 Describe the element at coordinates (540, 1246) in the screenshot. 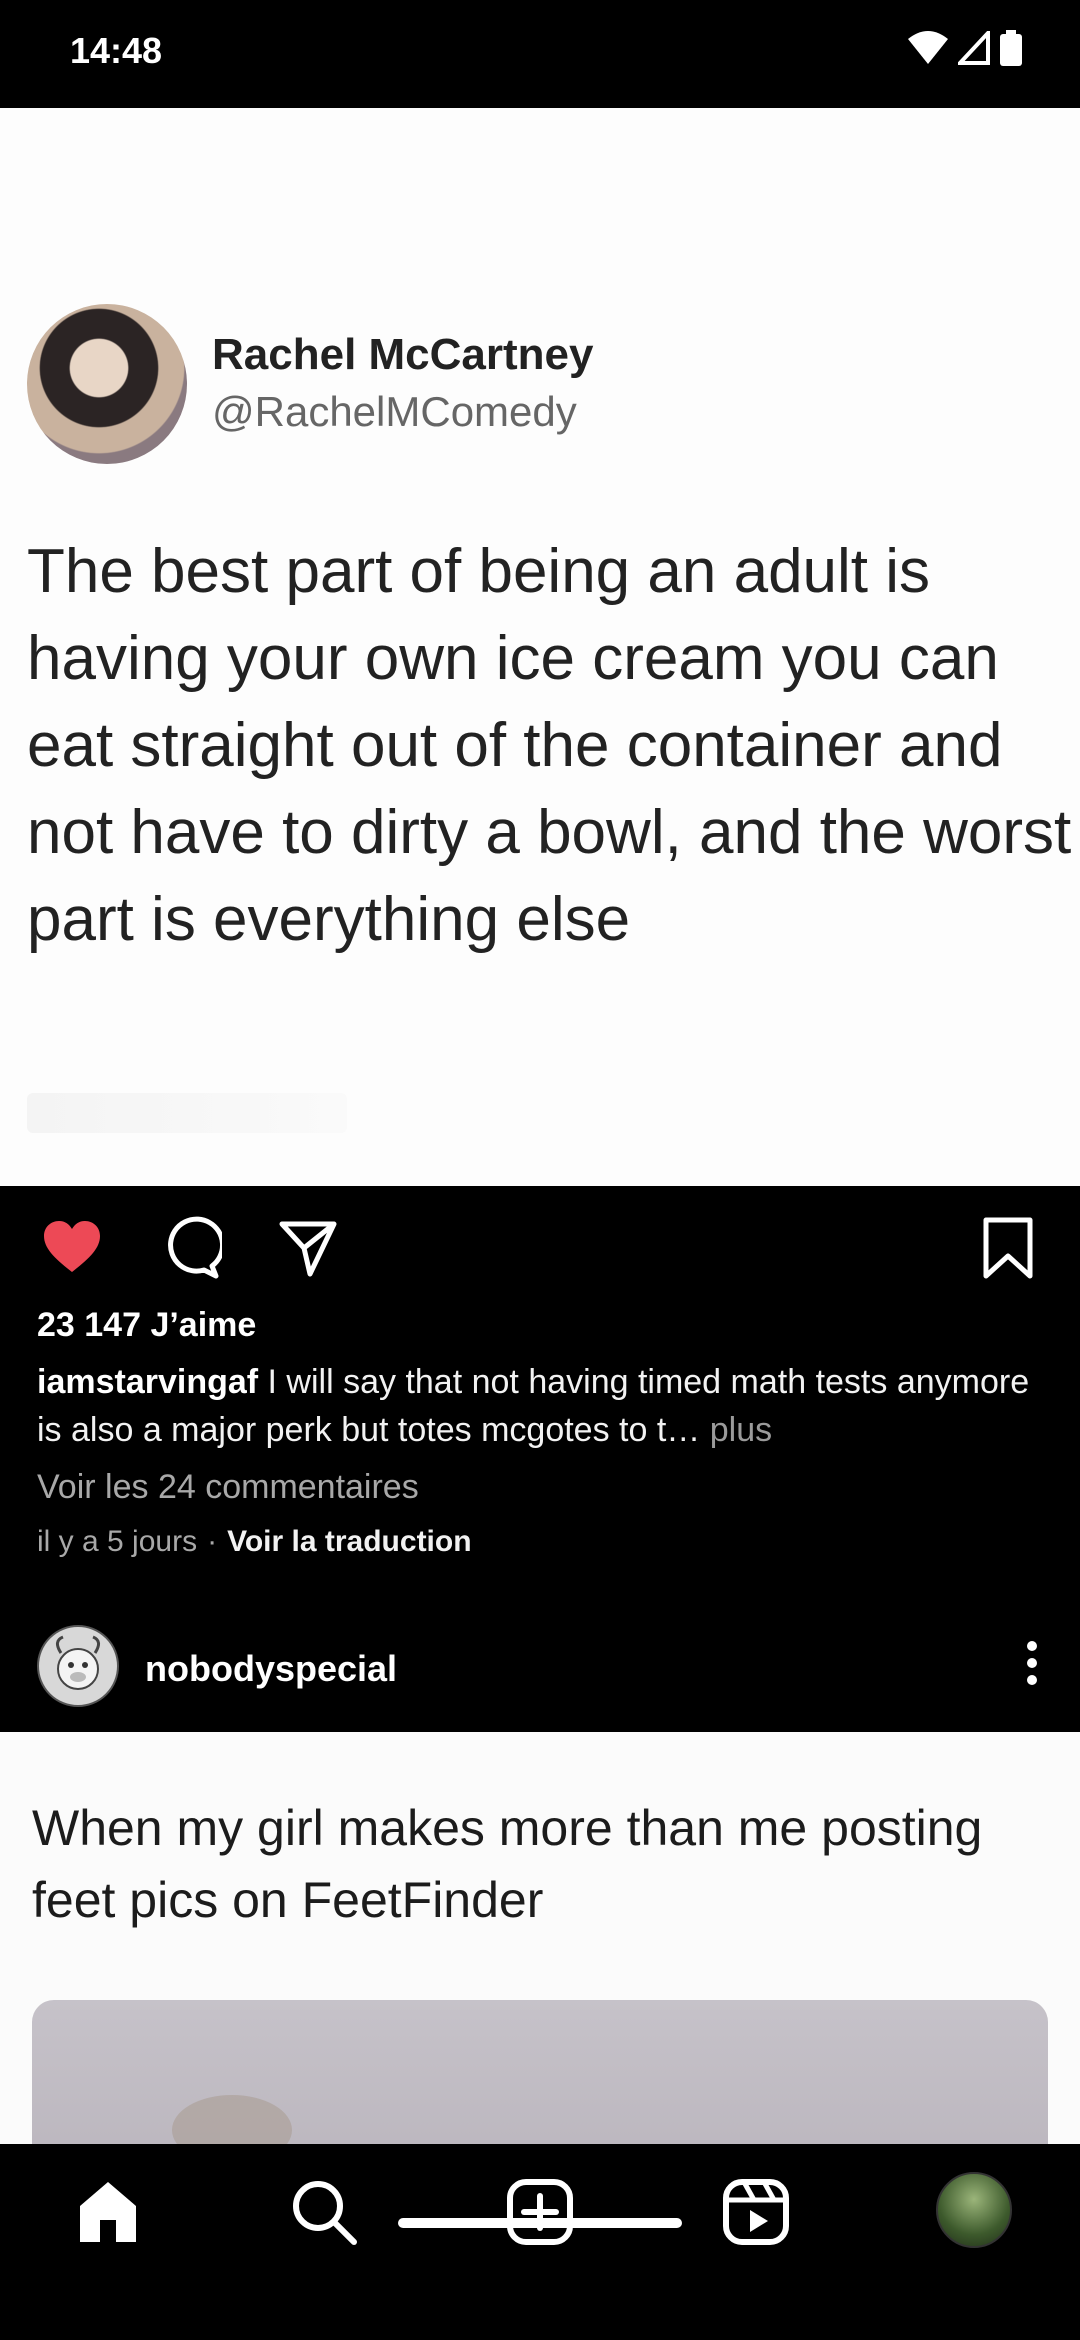

I see `post-actions` at that location.